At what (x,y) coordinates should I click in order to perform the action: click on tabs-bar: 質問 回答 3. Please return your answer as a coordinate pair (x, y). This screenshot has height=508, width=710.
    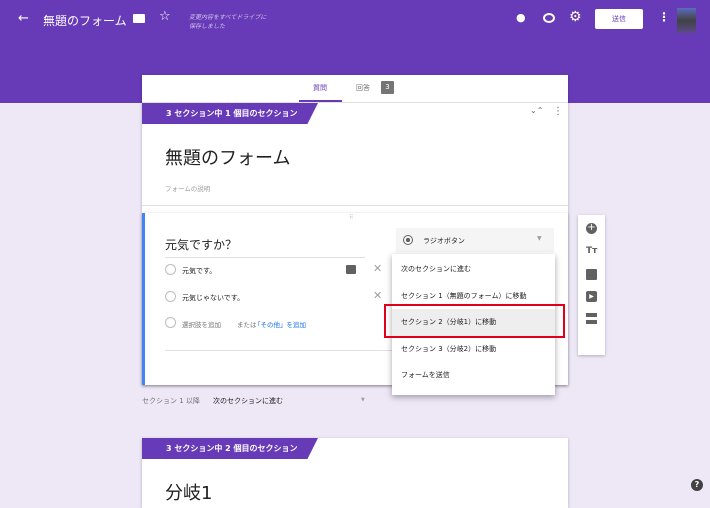
    Looking at the image, I should click on (355, 89).